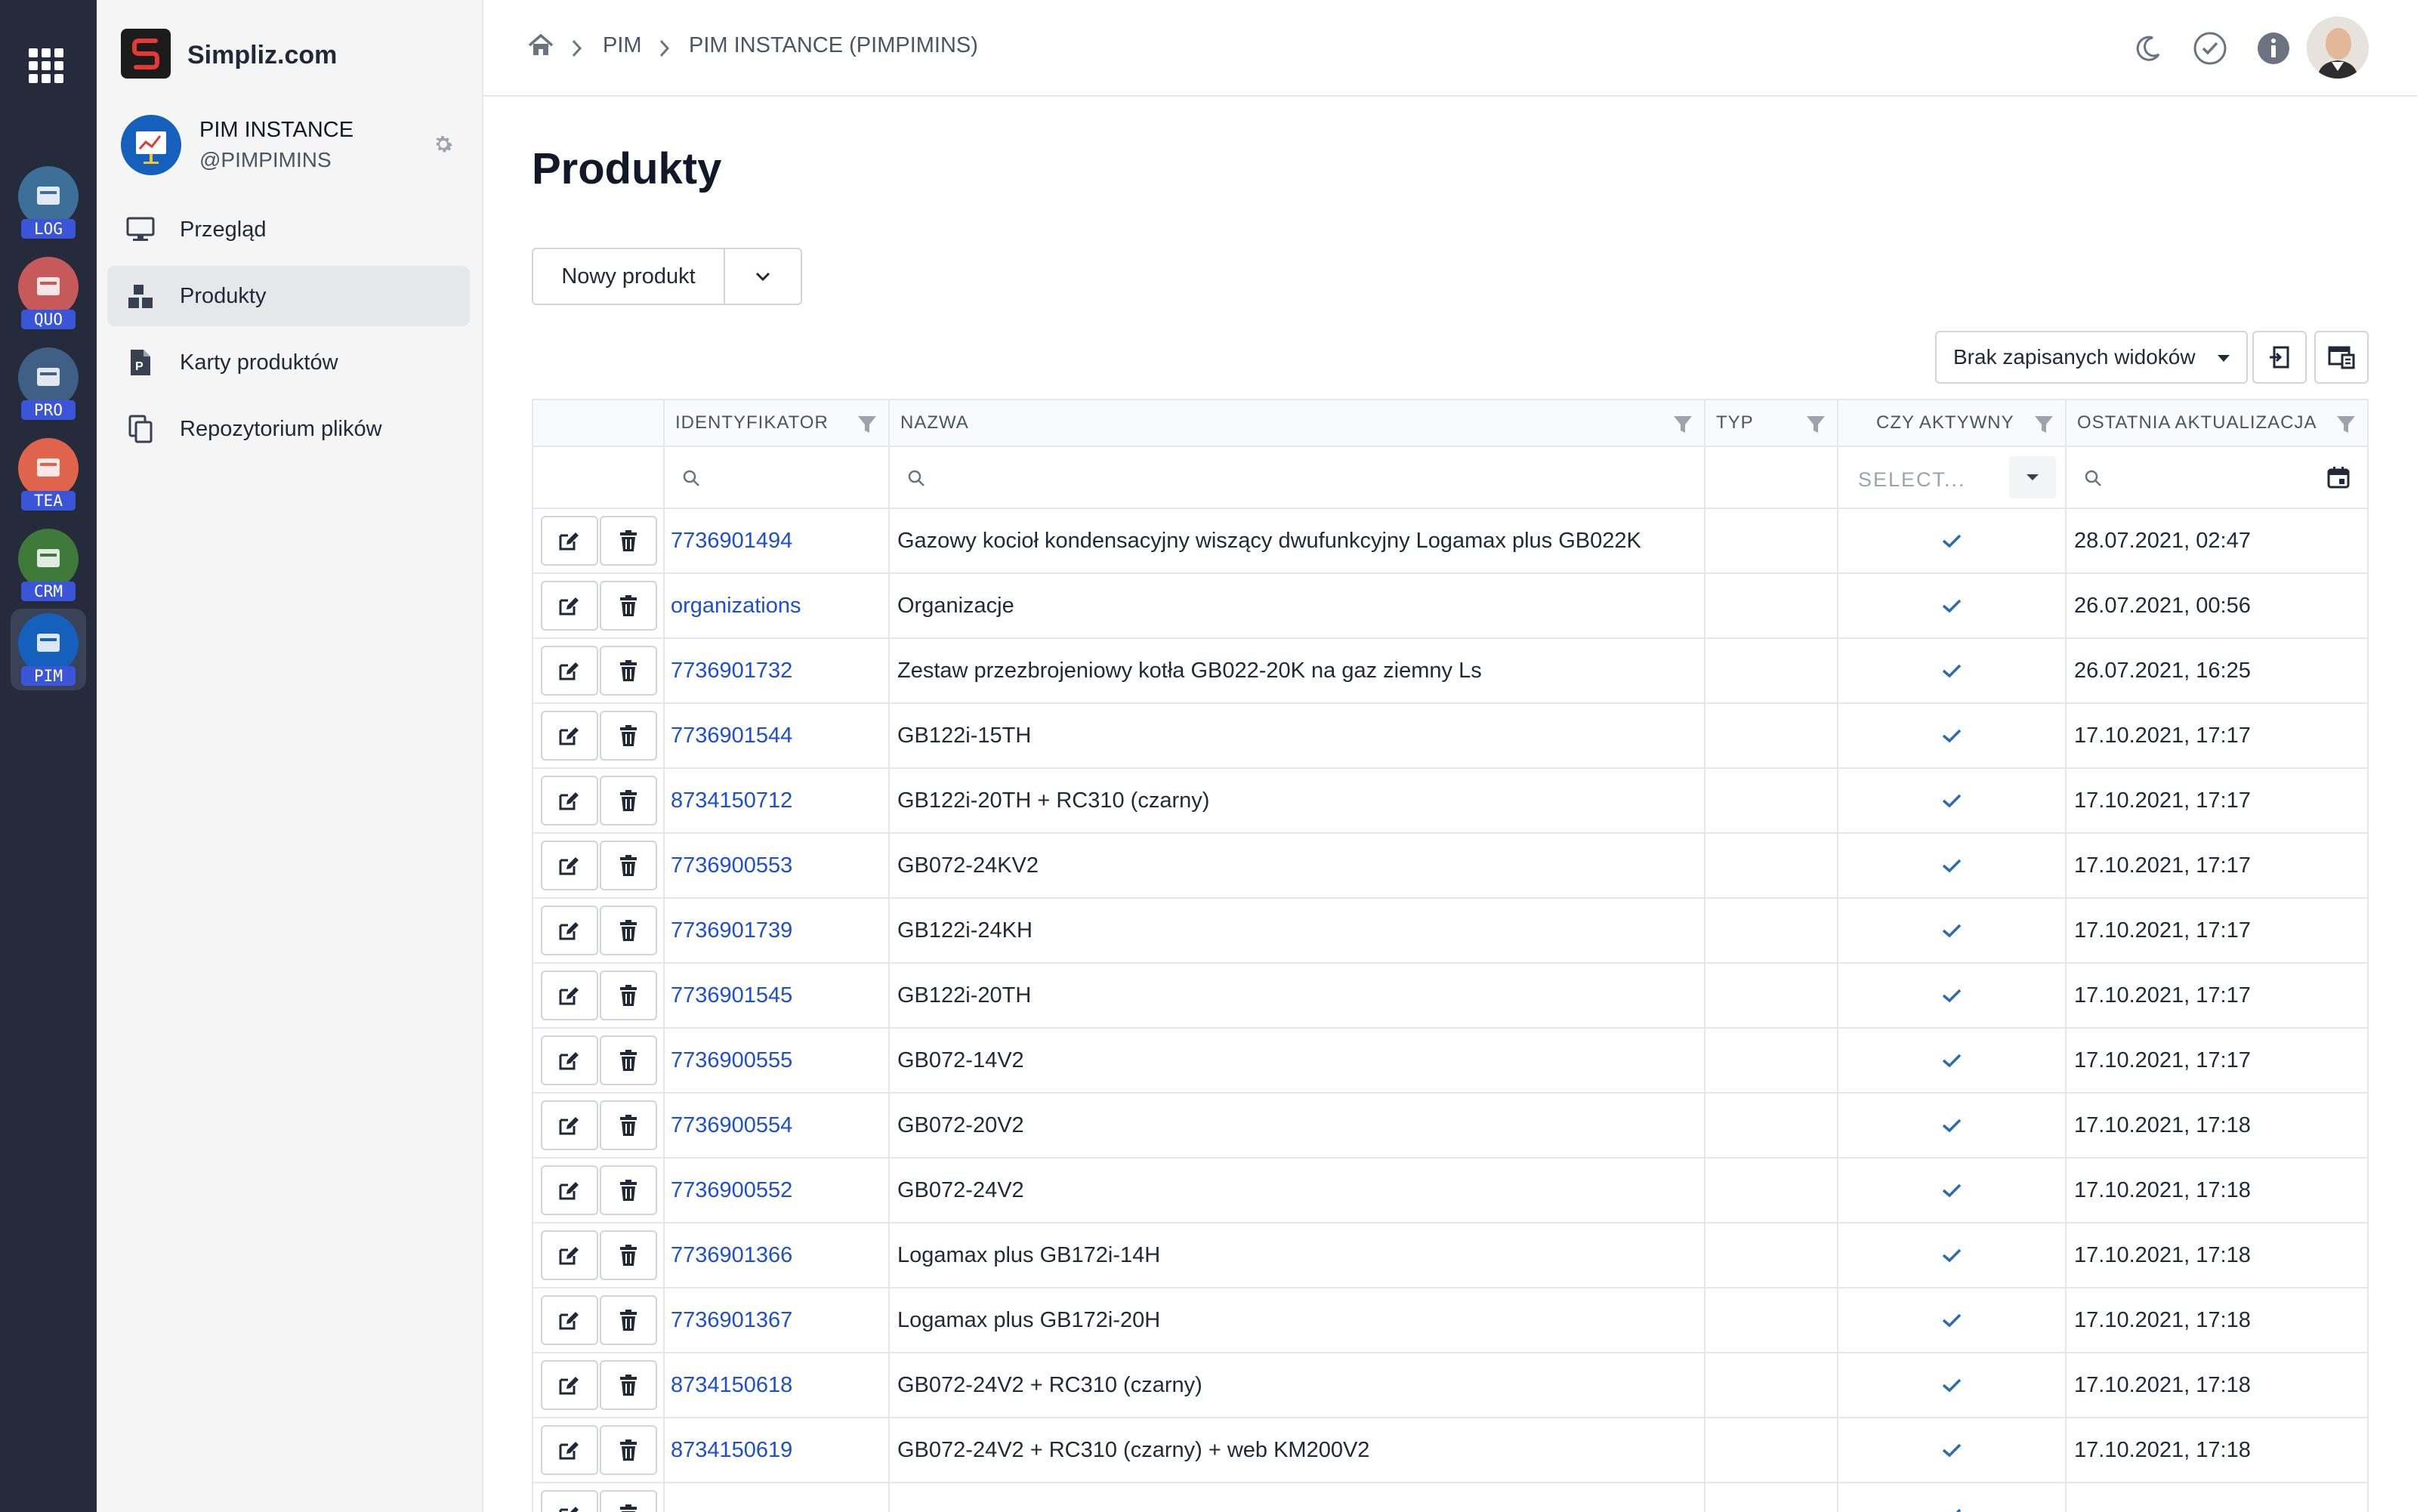 The image size is (2417, 1512). Describe the element at coordinates (276, 130) in the screenshot. I see `instance-name: PIM INSTANCE` at that location.